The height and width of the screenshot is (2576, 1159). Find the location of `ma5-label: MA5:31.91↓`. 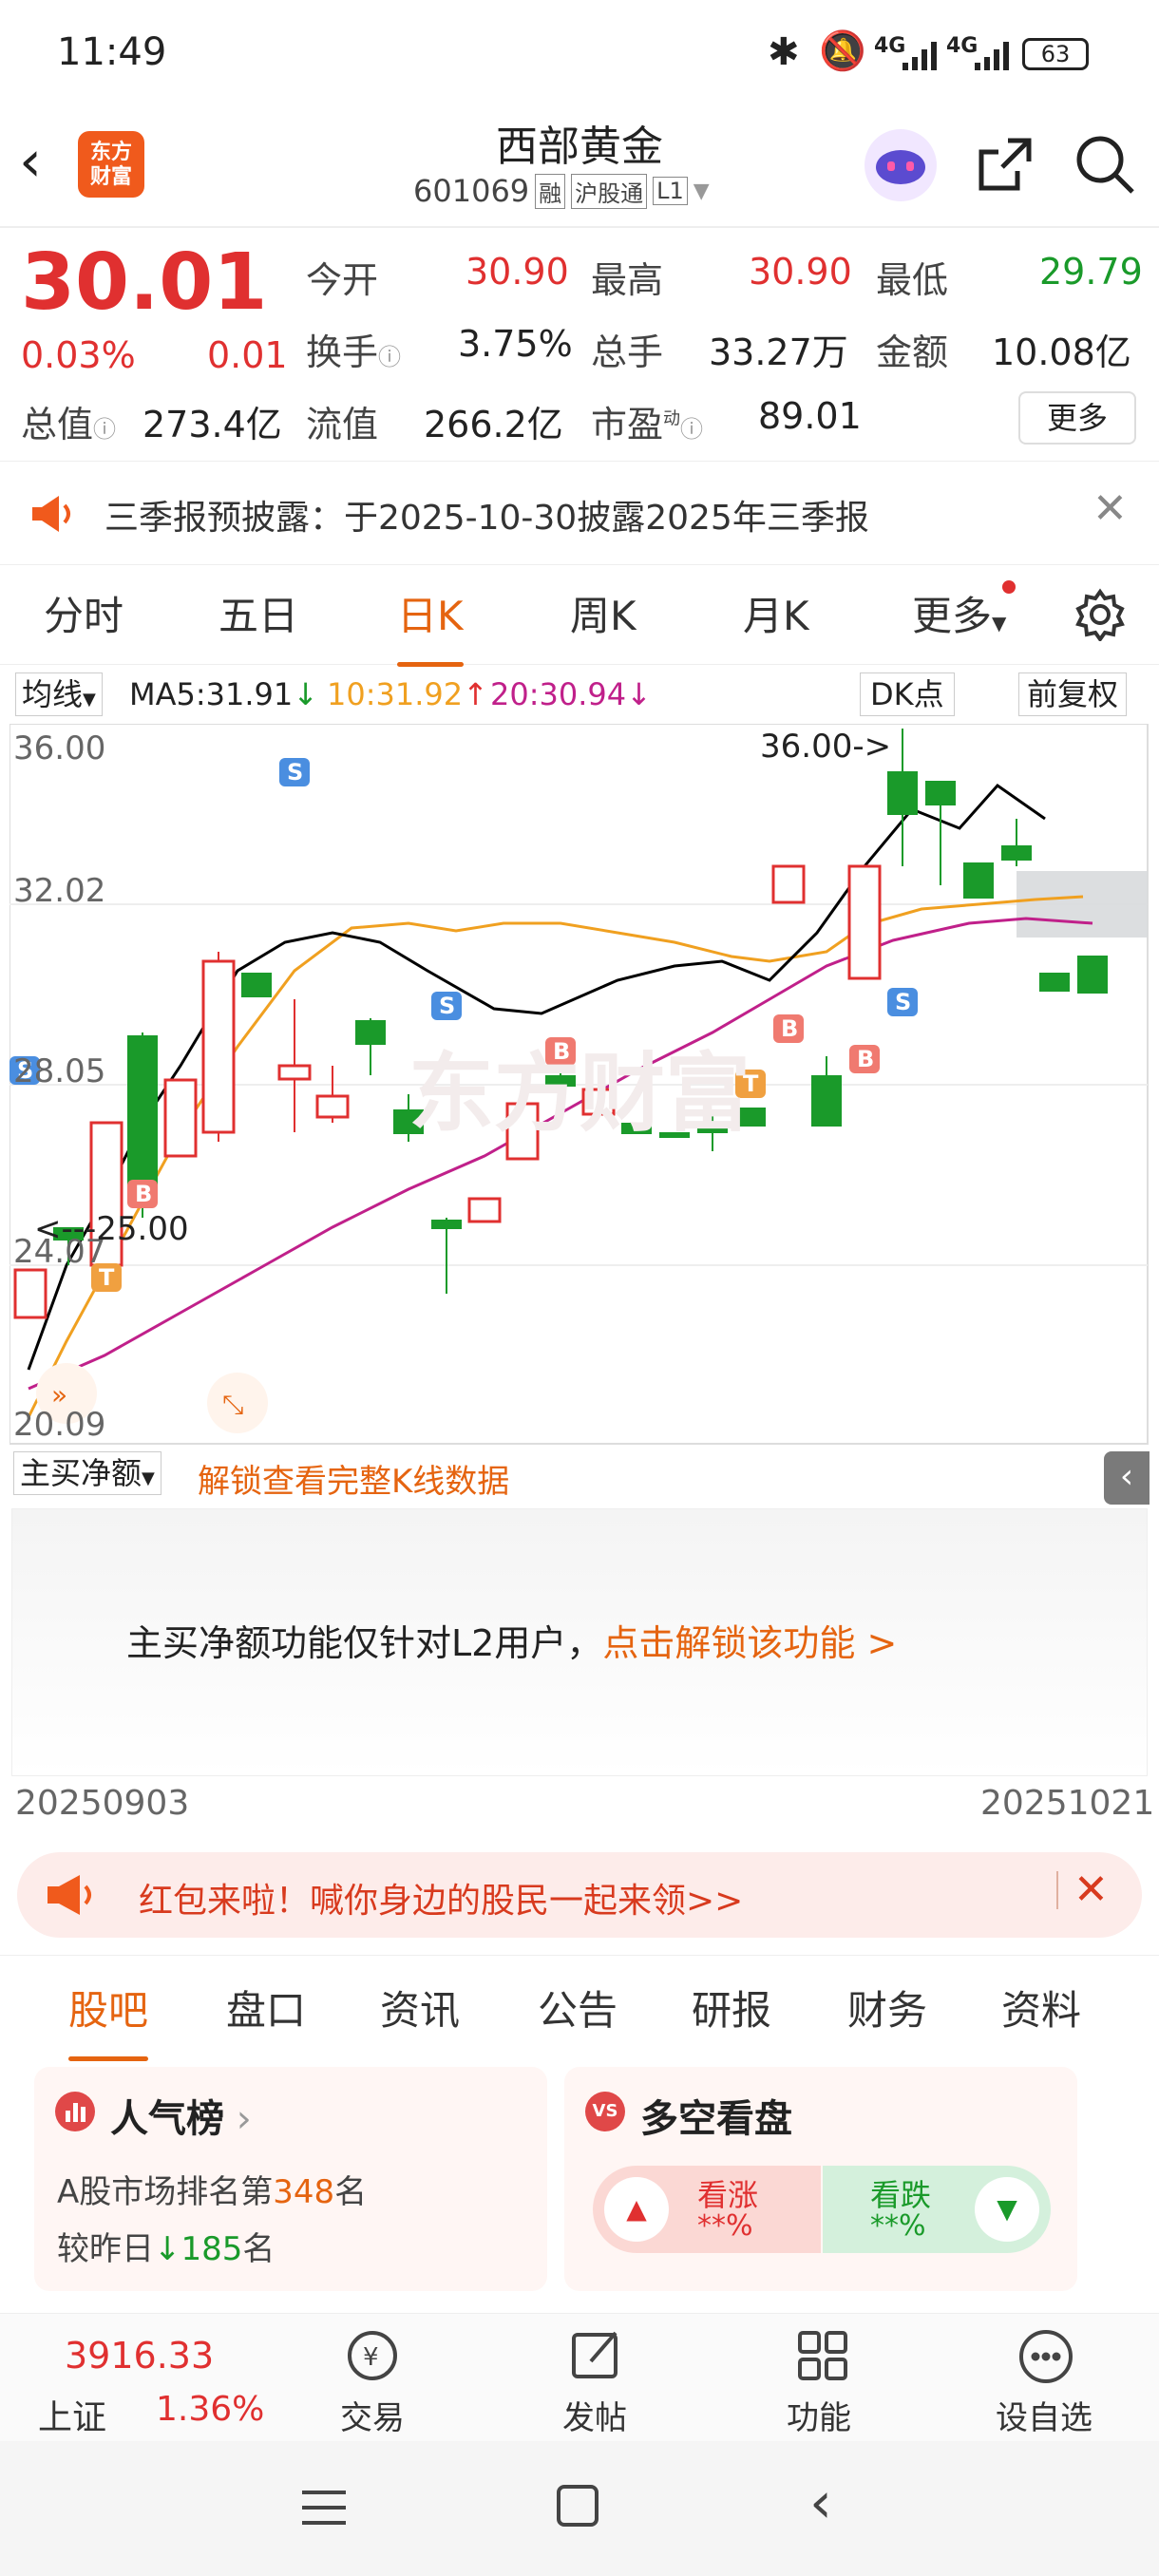

ma5-label: MA5:31.91↓ is located at coordinates (223, 694).